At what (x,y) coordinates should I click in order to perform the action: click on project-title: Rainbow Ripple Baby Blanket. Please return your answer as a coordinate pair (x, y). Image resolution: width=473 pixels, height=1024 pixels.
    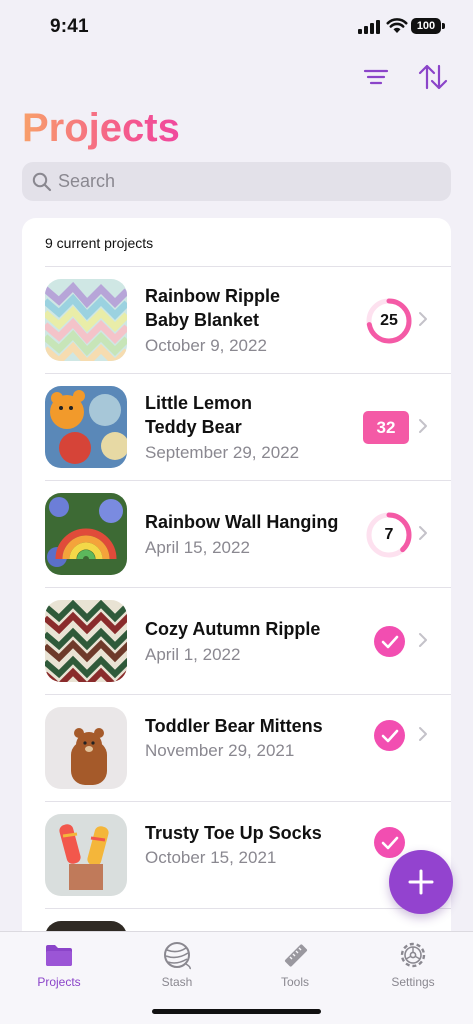
    Looking at the image, I should click on (245, 308).